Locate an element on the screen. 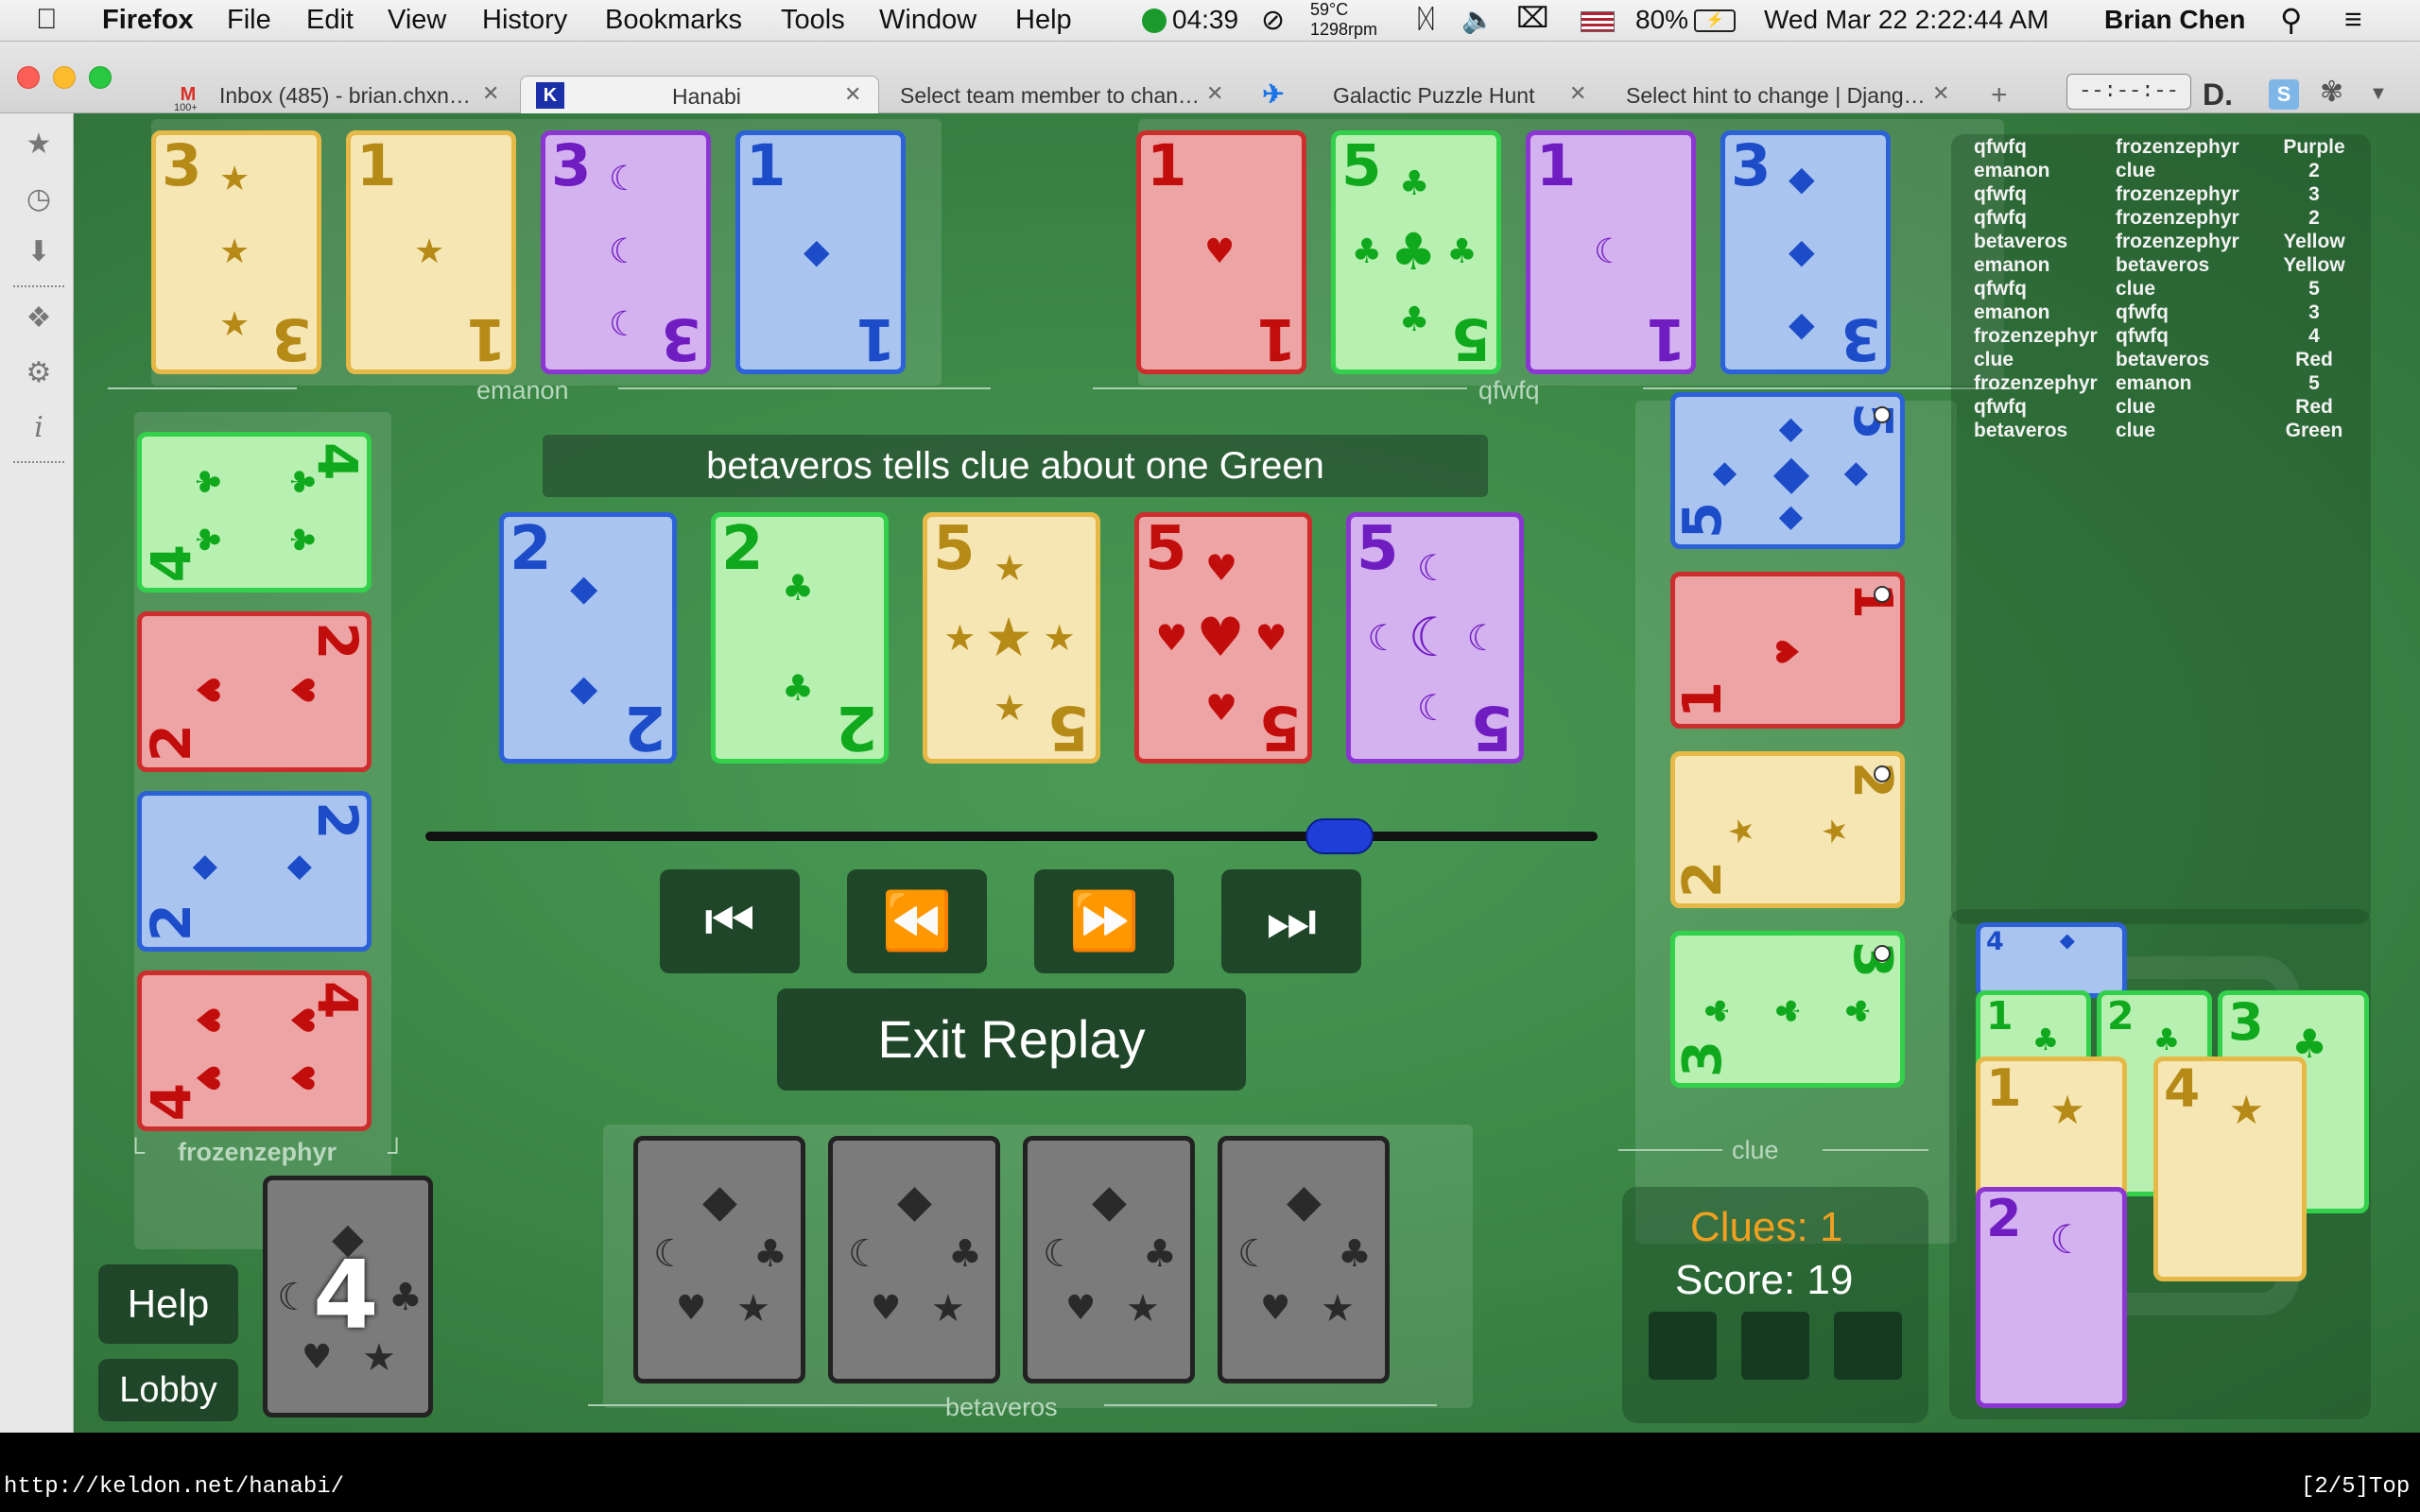 This screenshot has height=1512, width=2420. club-icon: ♣ is located at coordinates (1355, 1254).